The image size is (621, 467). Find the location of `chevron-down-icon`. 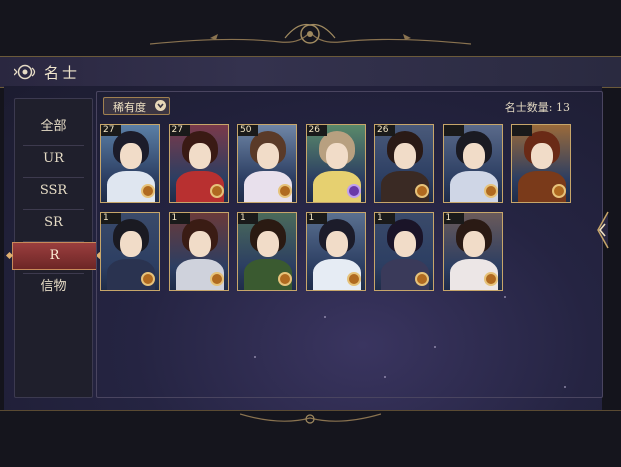

chevron-down-icon is located at coordinates (160, 105).